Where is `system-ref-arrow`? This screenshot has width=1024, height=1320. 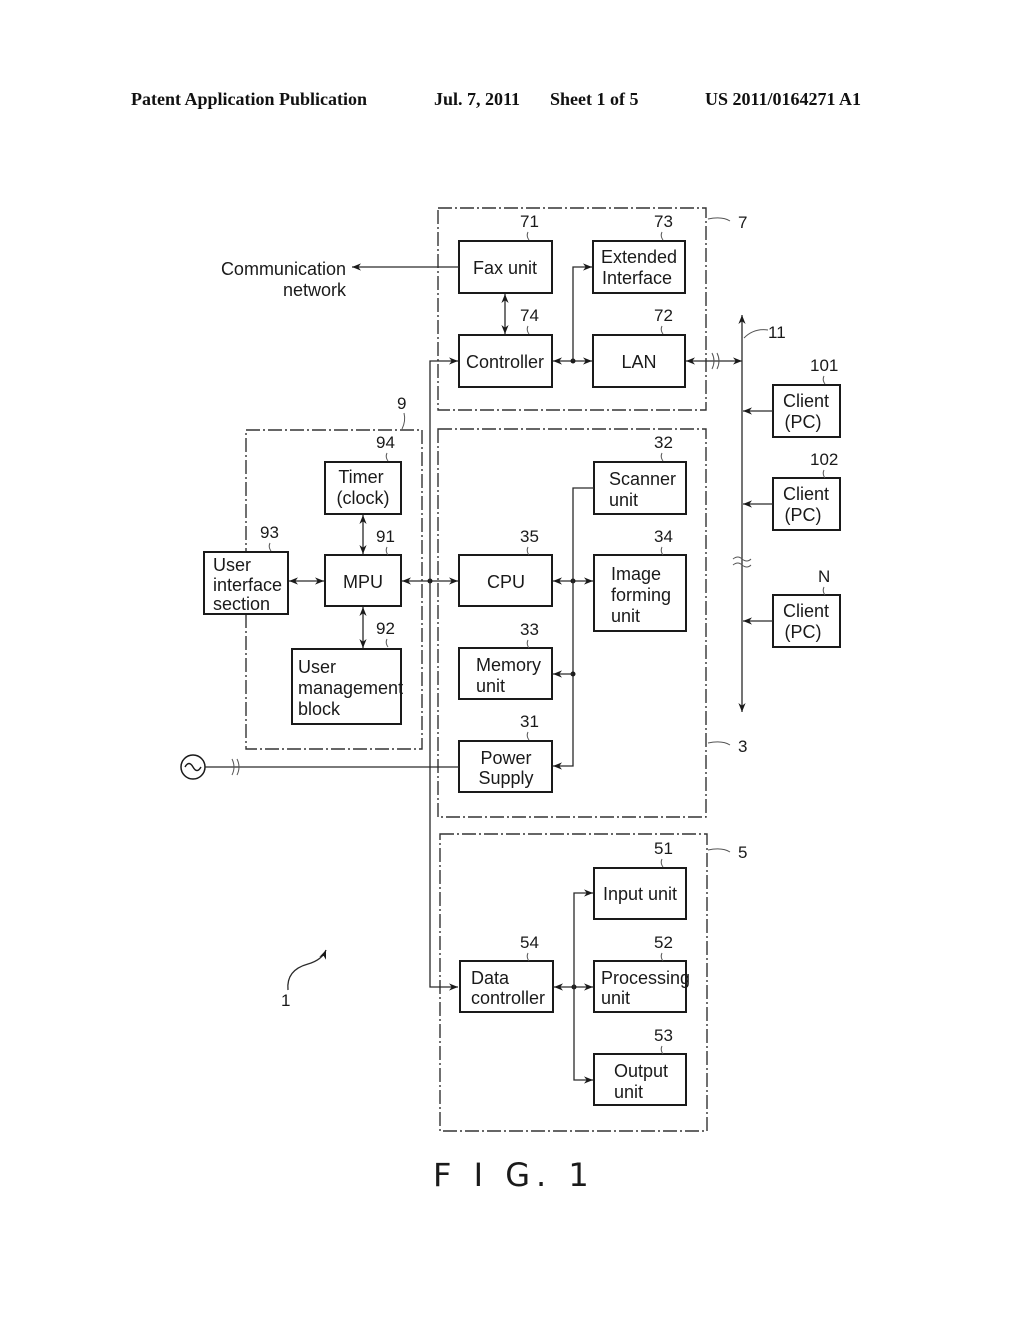
system-ref-arrow is located at coordinates (307, 970).